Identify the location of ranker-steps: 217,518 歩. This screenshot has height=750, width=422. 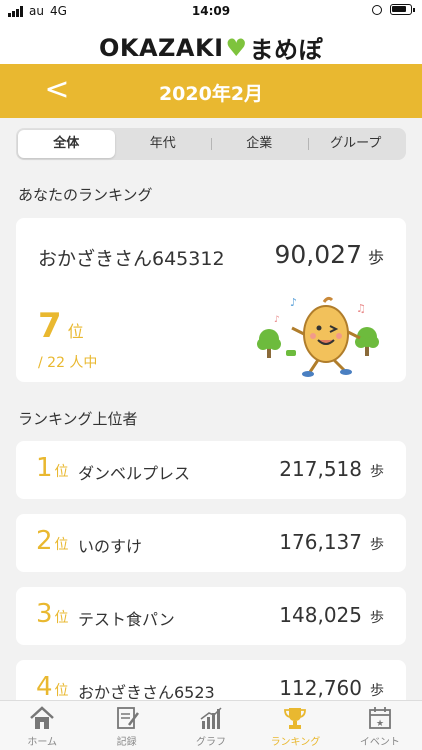
(331, 469).